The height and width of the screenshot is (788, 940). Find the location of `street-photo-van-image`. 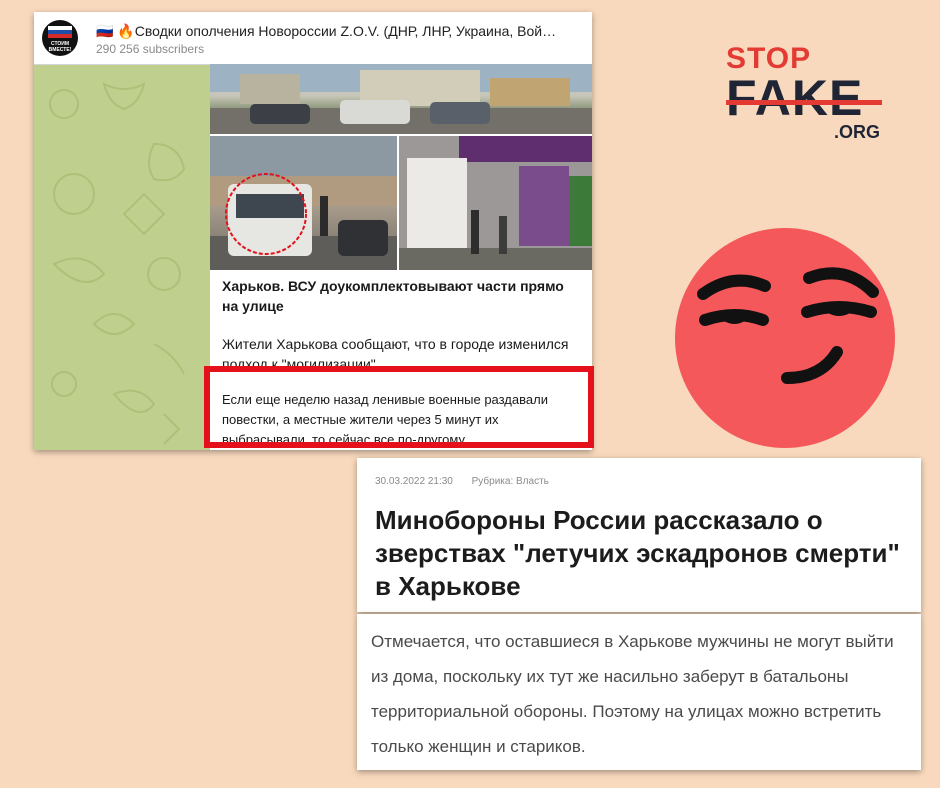

street-photo-van-image is located at coordinates (303, 203).